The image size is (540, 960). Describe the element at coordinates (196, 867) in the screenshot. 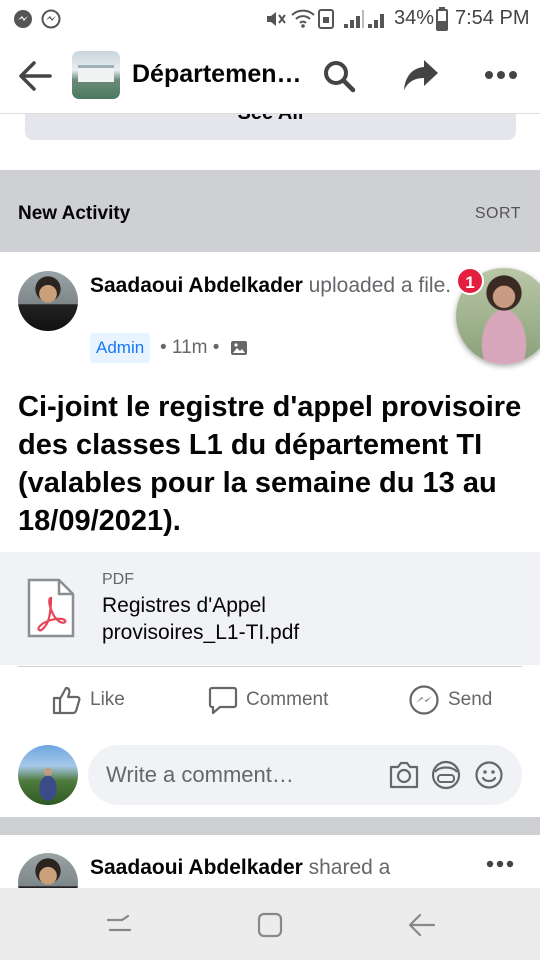

I see `next-author-name: Saadaoui Abdelkader` at that location.